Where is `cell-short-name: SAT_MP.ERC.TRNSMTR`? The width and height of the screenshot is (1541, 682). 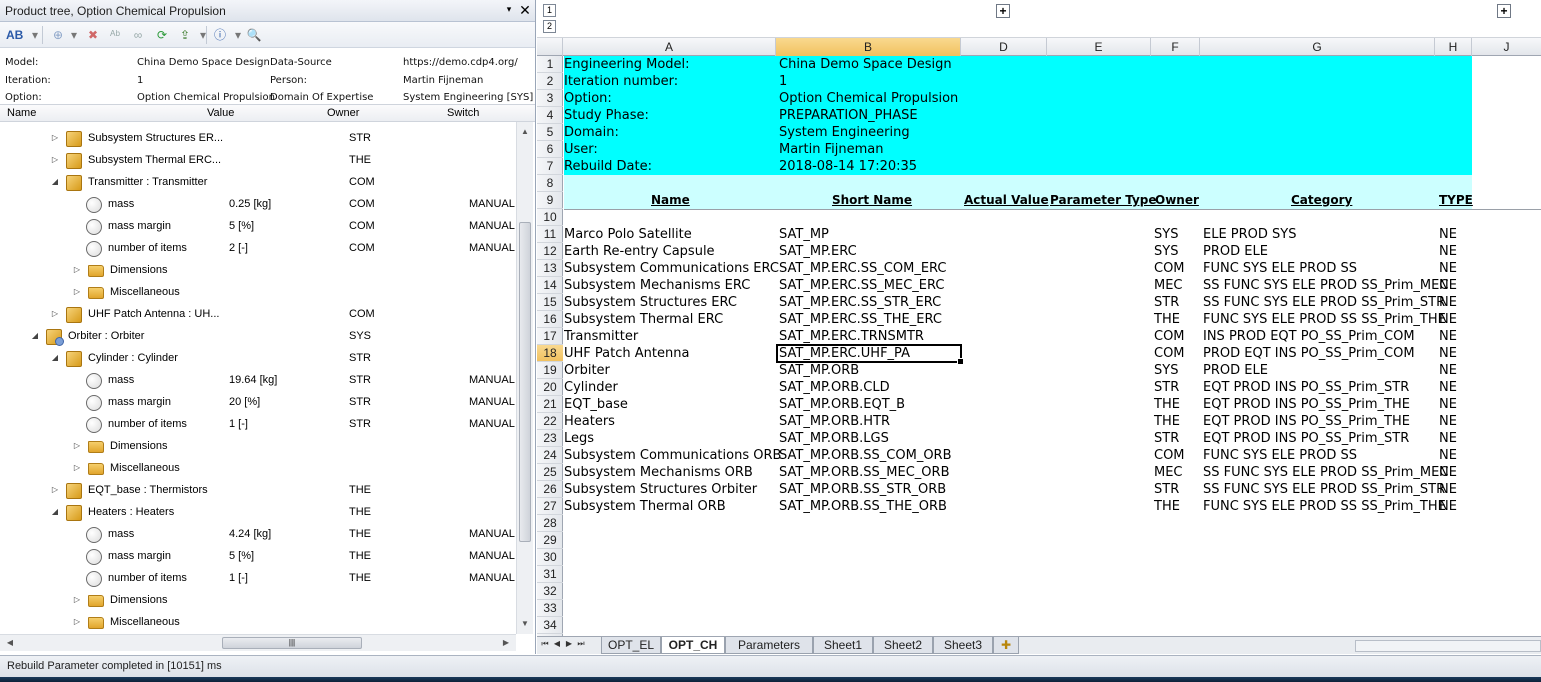
cell-short-name: SAT_MP.ERC.TRNSMTR is located at coordinates (851, 336).